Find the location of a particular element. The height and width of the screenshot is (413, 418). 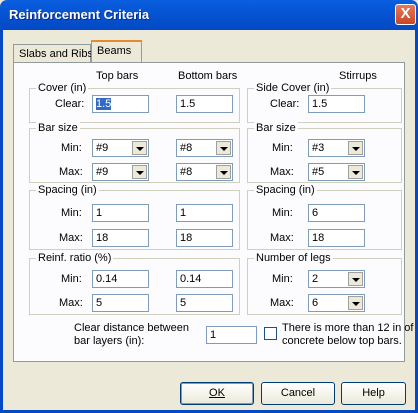

legs-max-label: Max: is located at coordinates (282, 303).